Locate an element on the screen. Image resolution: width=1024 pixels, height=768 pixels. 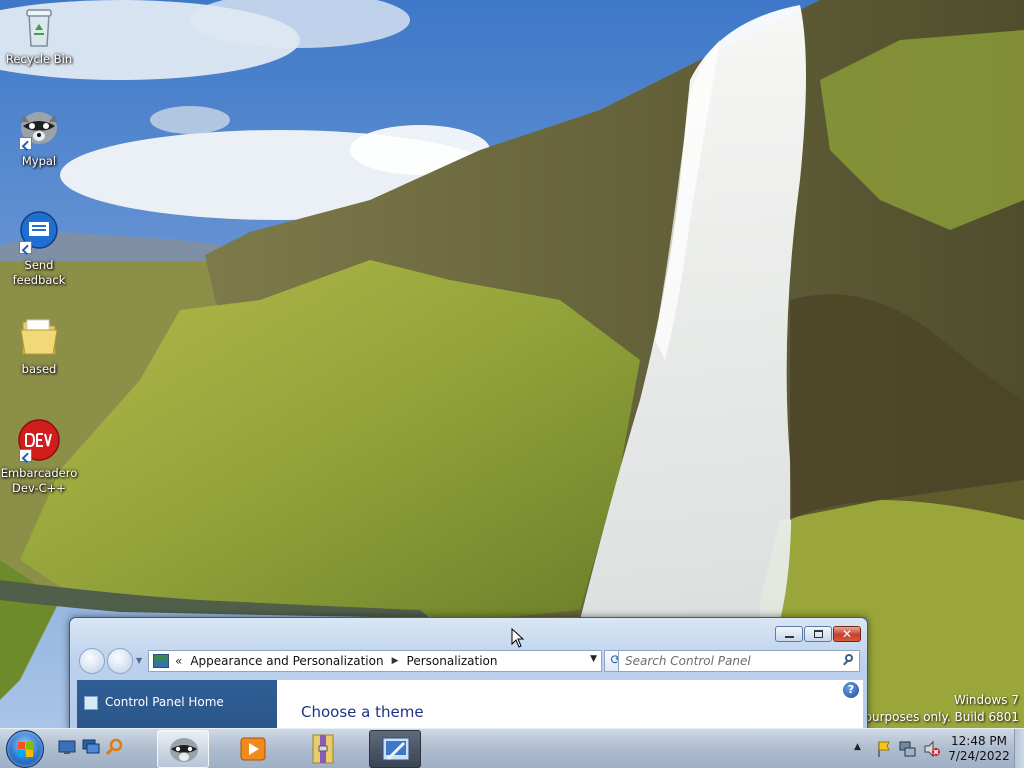
minimize-button is located at coordinates (789, 634).